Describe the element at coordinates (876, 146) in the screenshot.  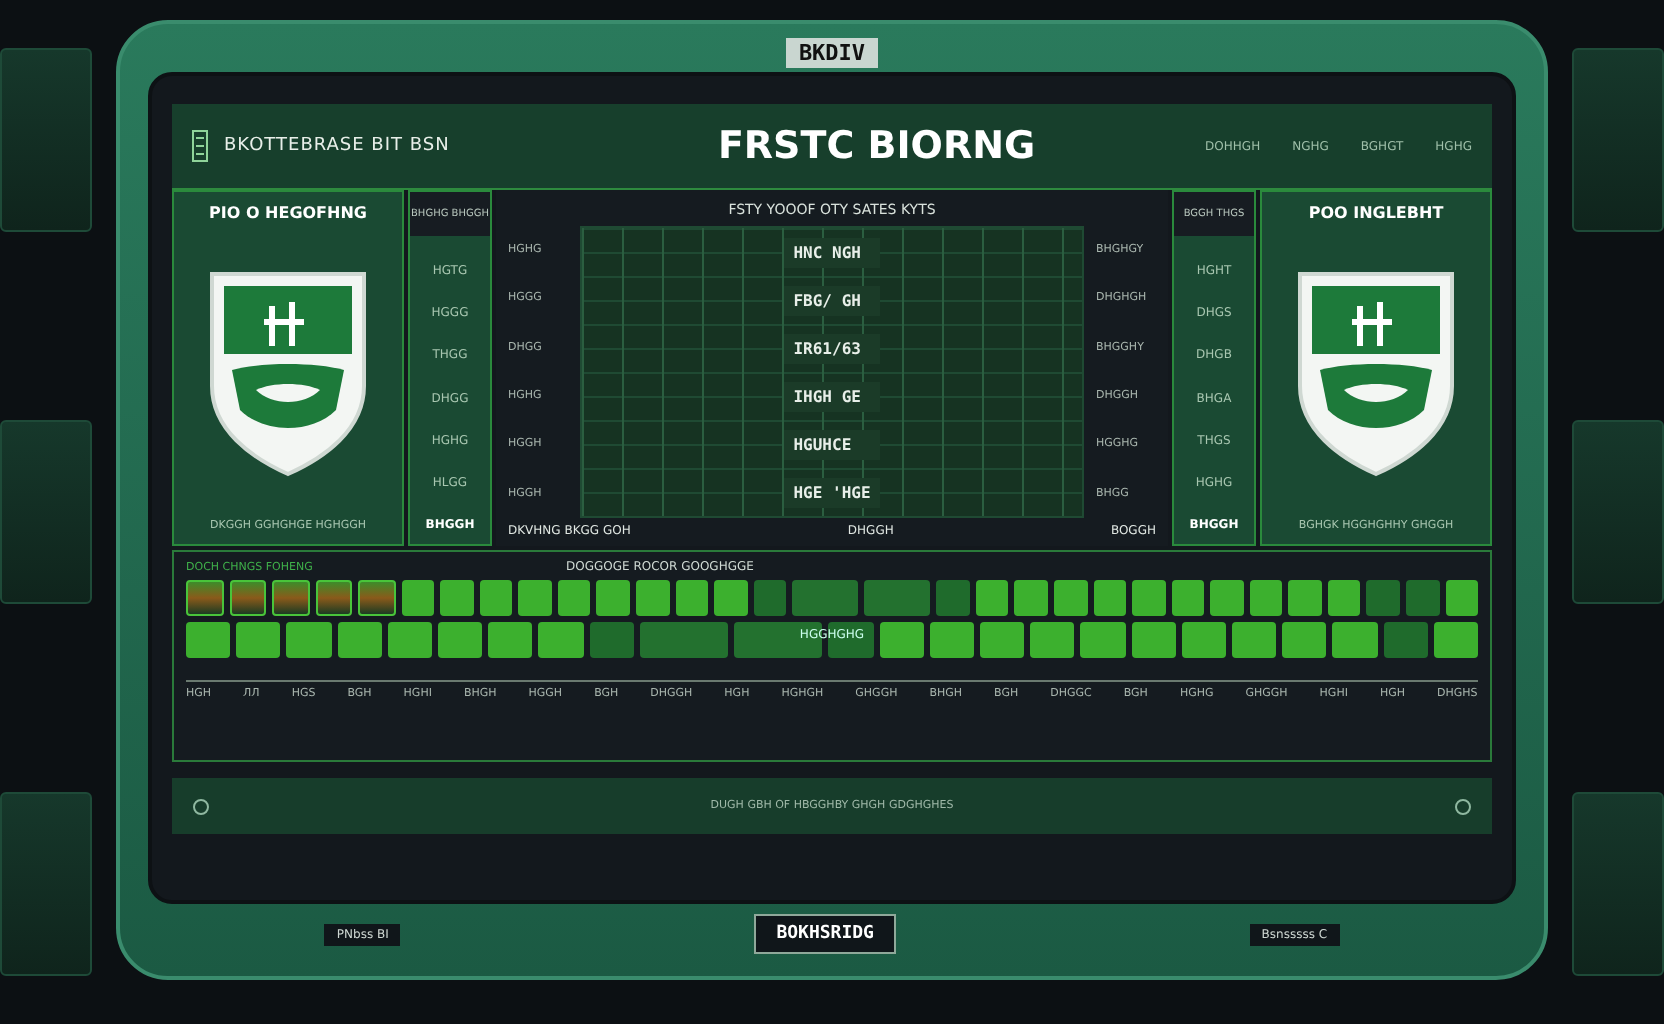
I see `page-title: FRSTC BIORNG` at that location.